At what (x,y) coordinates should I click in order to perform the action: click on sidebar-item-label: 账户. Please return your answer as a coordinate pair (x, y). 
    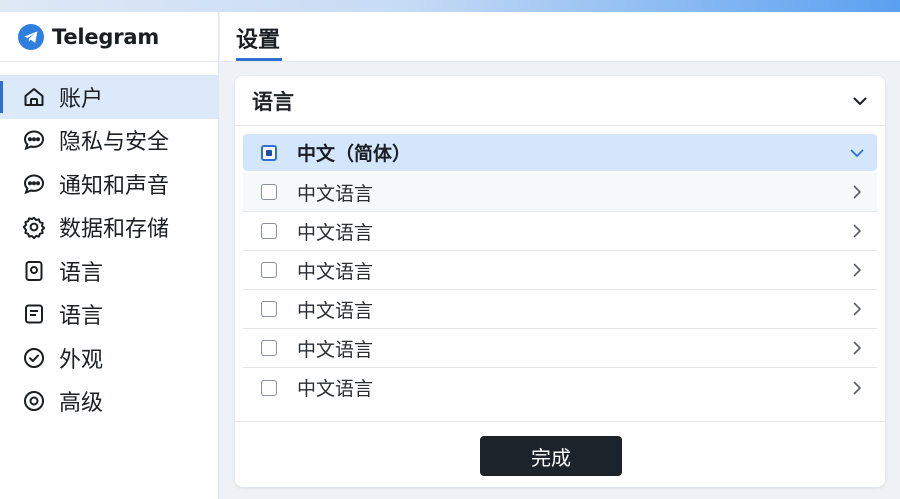
    Looking at the image, I should click on (81, 99).